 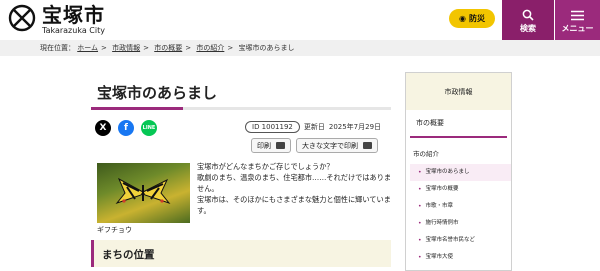 What do you see at coordinates (300, 48) in the screenshot?
I see `breadcrumb: 現在位置： ホーム > 市政情報 > 市の概要 > 市の紹介 > 宝塚市のあらまし` at bounding box center [300, 48].